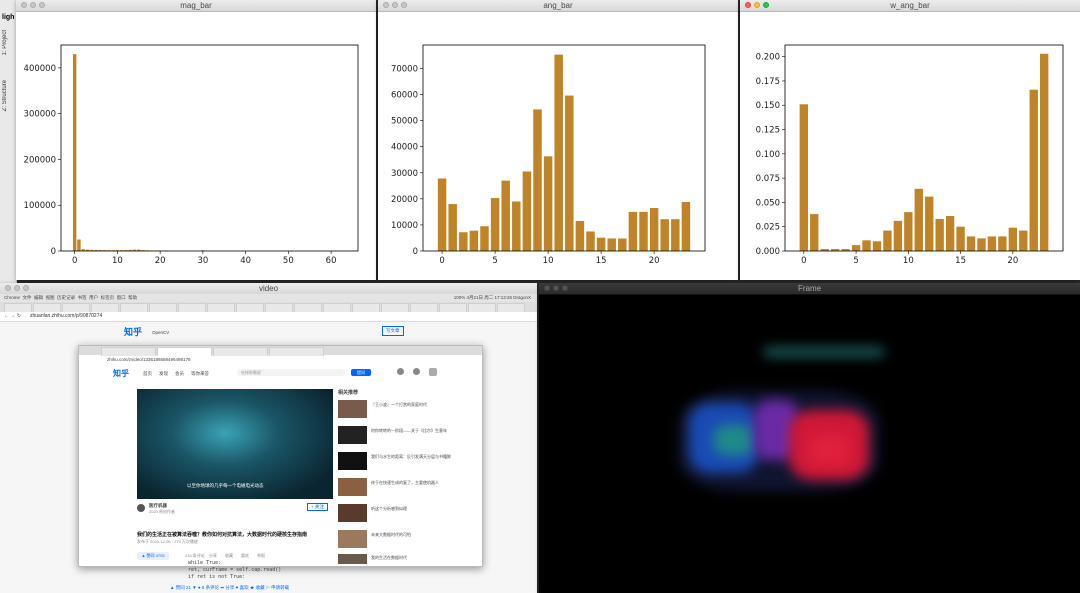  Describe the element at coordinates (121, 297) in the screenshot. I see `menu-window: 窗口` at that location.